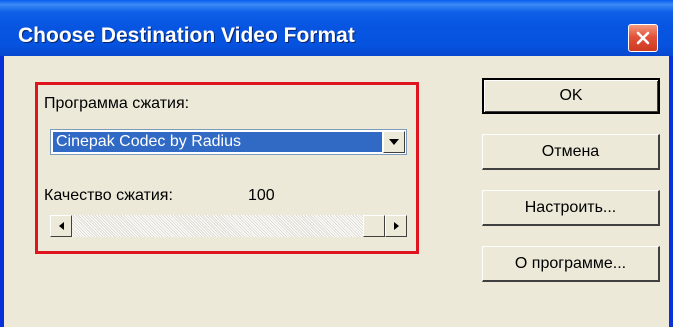  I want to click on arrow-right-icon, so click(396, 226).